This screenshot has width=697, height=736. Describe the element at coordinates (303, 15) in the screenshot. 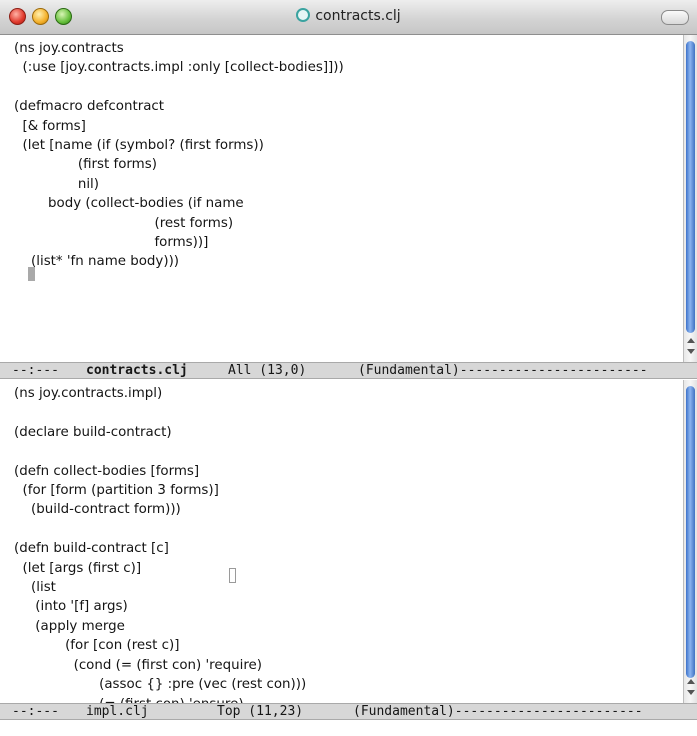

I see `clojure-file-icon` at that location.